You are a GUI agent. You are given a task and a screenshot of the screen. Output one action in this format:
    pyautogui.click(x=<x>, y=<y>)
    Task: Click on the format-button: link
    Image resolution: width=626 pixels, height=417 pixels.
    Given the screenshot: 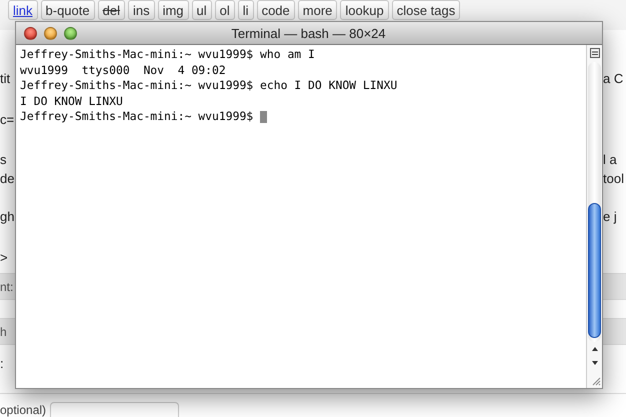 What is the action you would take?
    pyautogui.click(x=23, y=10)
    